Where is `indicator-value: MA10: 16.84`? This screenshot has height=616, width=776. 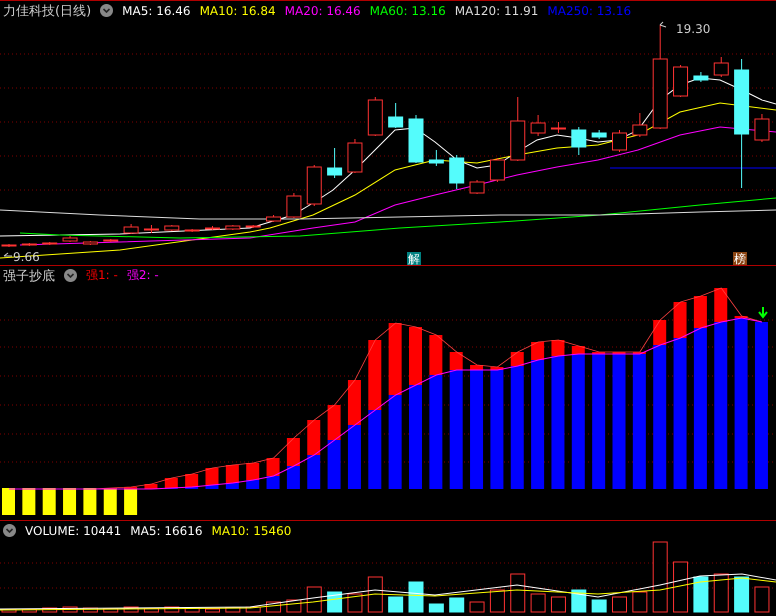 indicator-value: MA10: 16.84 is located at coordinates (238, 11).